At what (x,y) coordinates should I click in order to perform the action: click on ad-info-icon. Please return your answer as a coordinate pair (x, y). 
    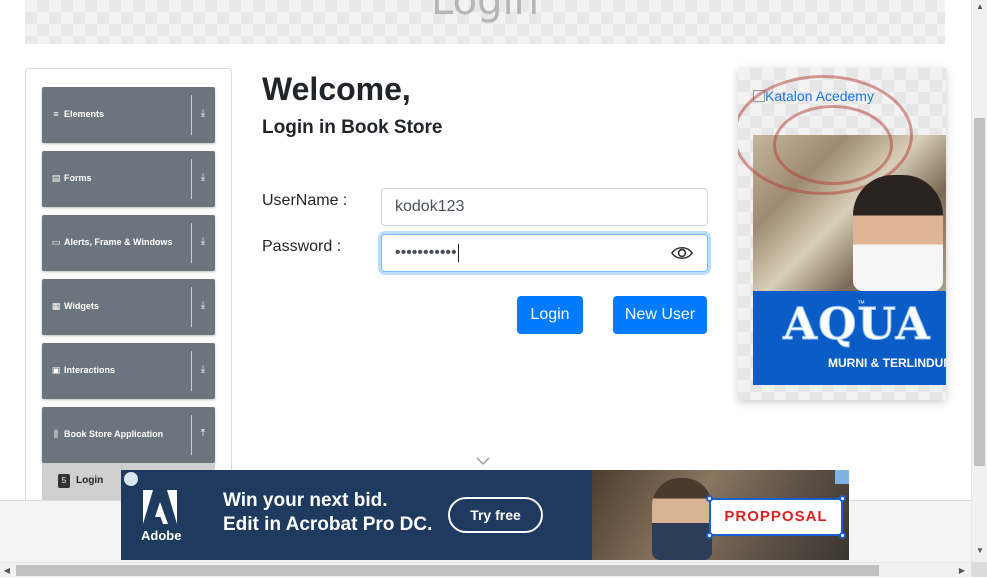
    Looking at the image, I should click on (842, 477).